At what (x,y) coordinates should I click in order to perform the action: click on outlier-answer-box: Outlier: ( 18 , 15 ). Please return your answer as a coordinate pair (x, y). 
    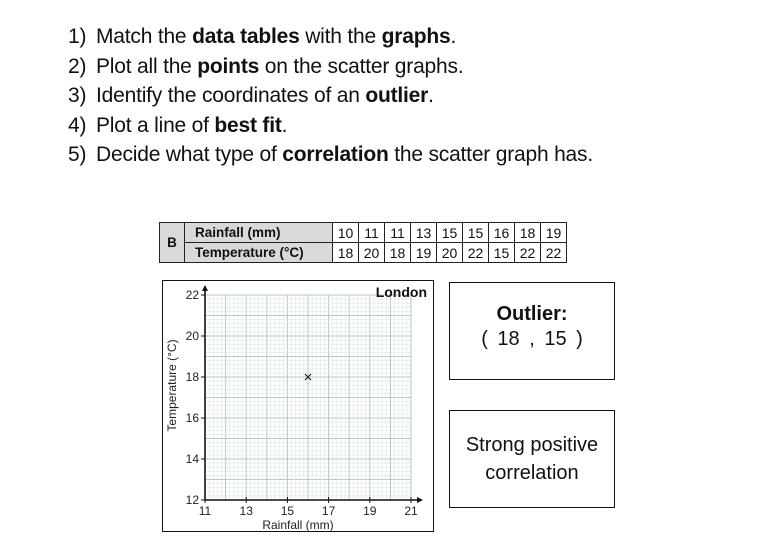
    Looking at the image, I should click on (532, 331).